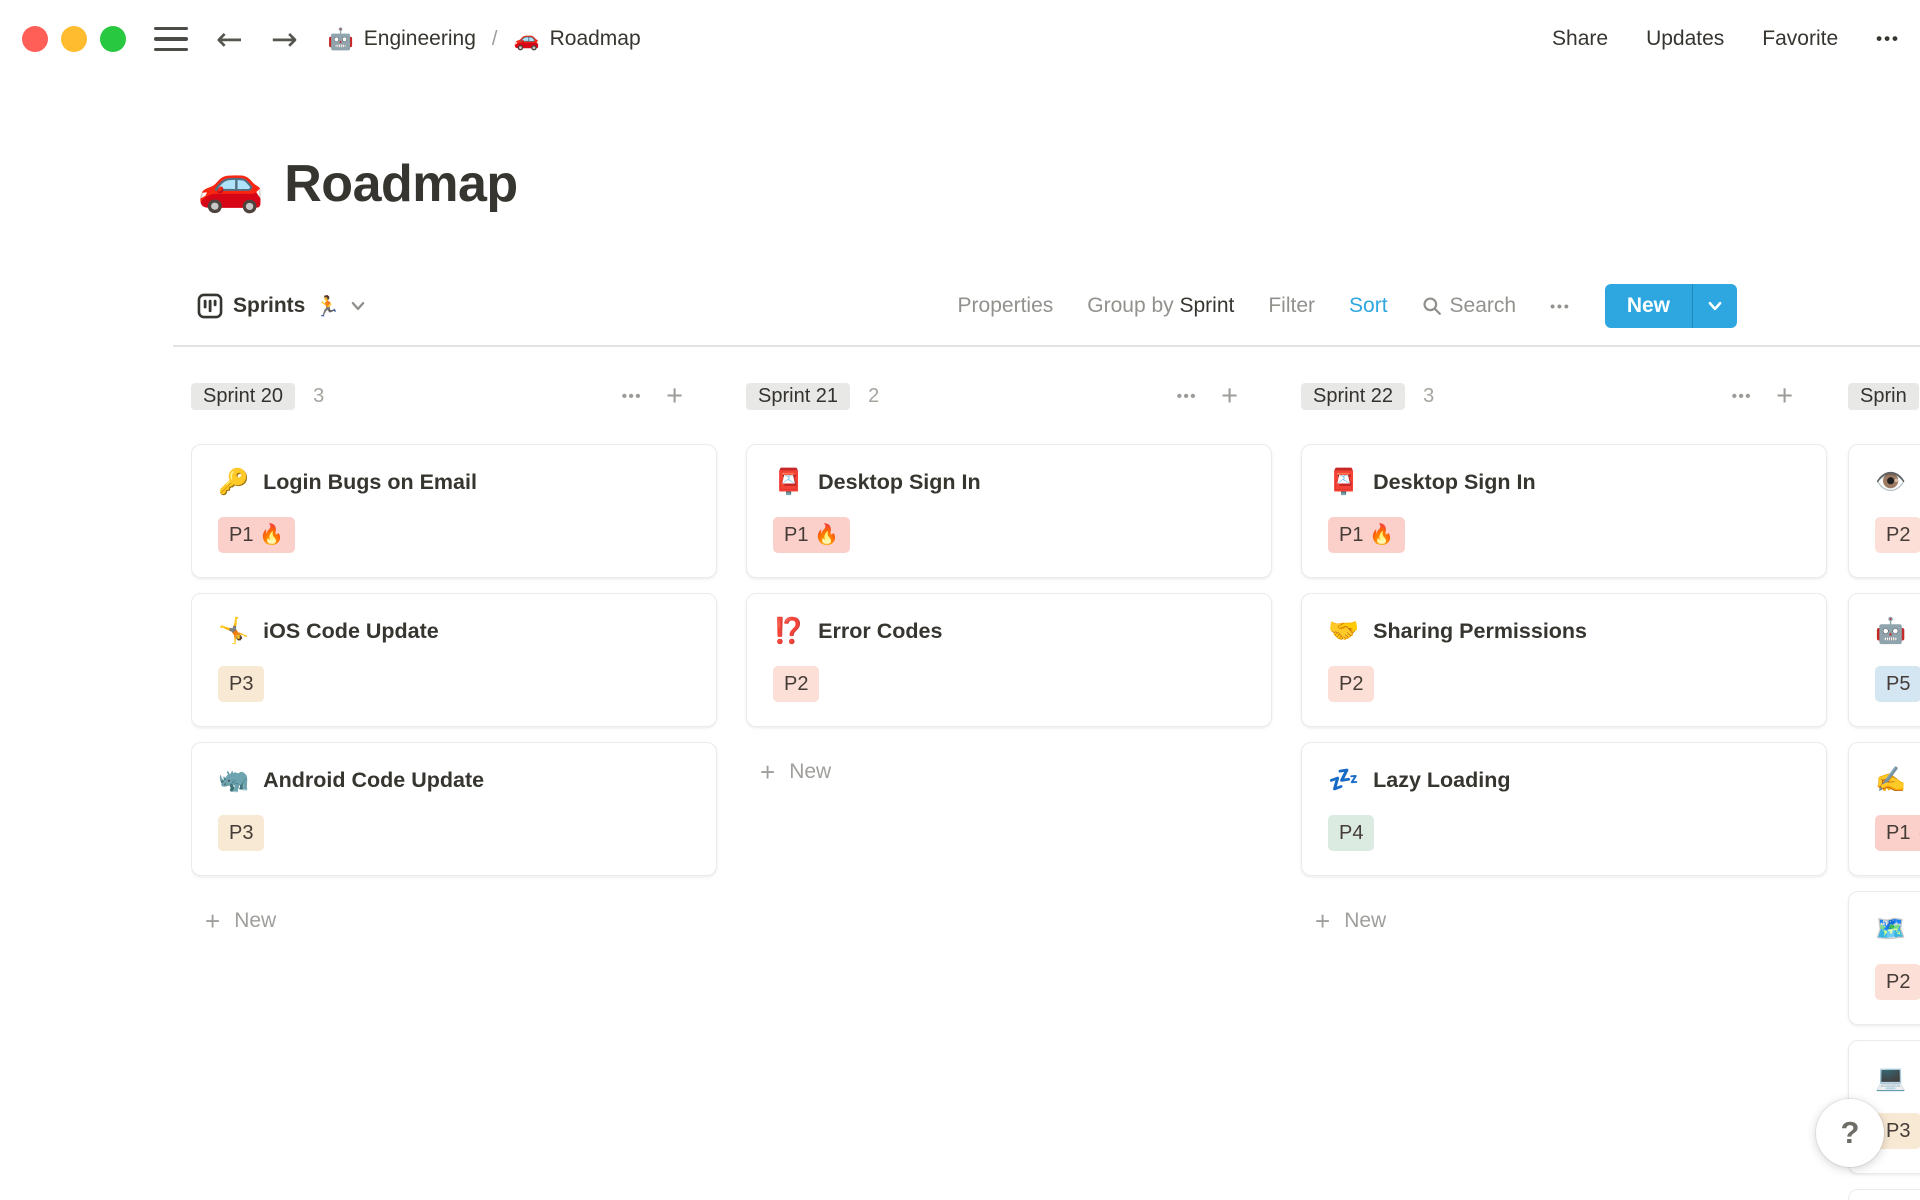 Image resolution: width=1920 pixels, height=1200 pixels. What do you see at coordinates (1884, 660) in the screenshot?
I see `card-partial-2: 🤖 I P5` at bounding box center [1884, 660].